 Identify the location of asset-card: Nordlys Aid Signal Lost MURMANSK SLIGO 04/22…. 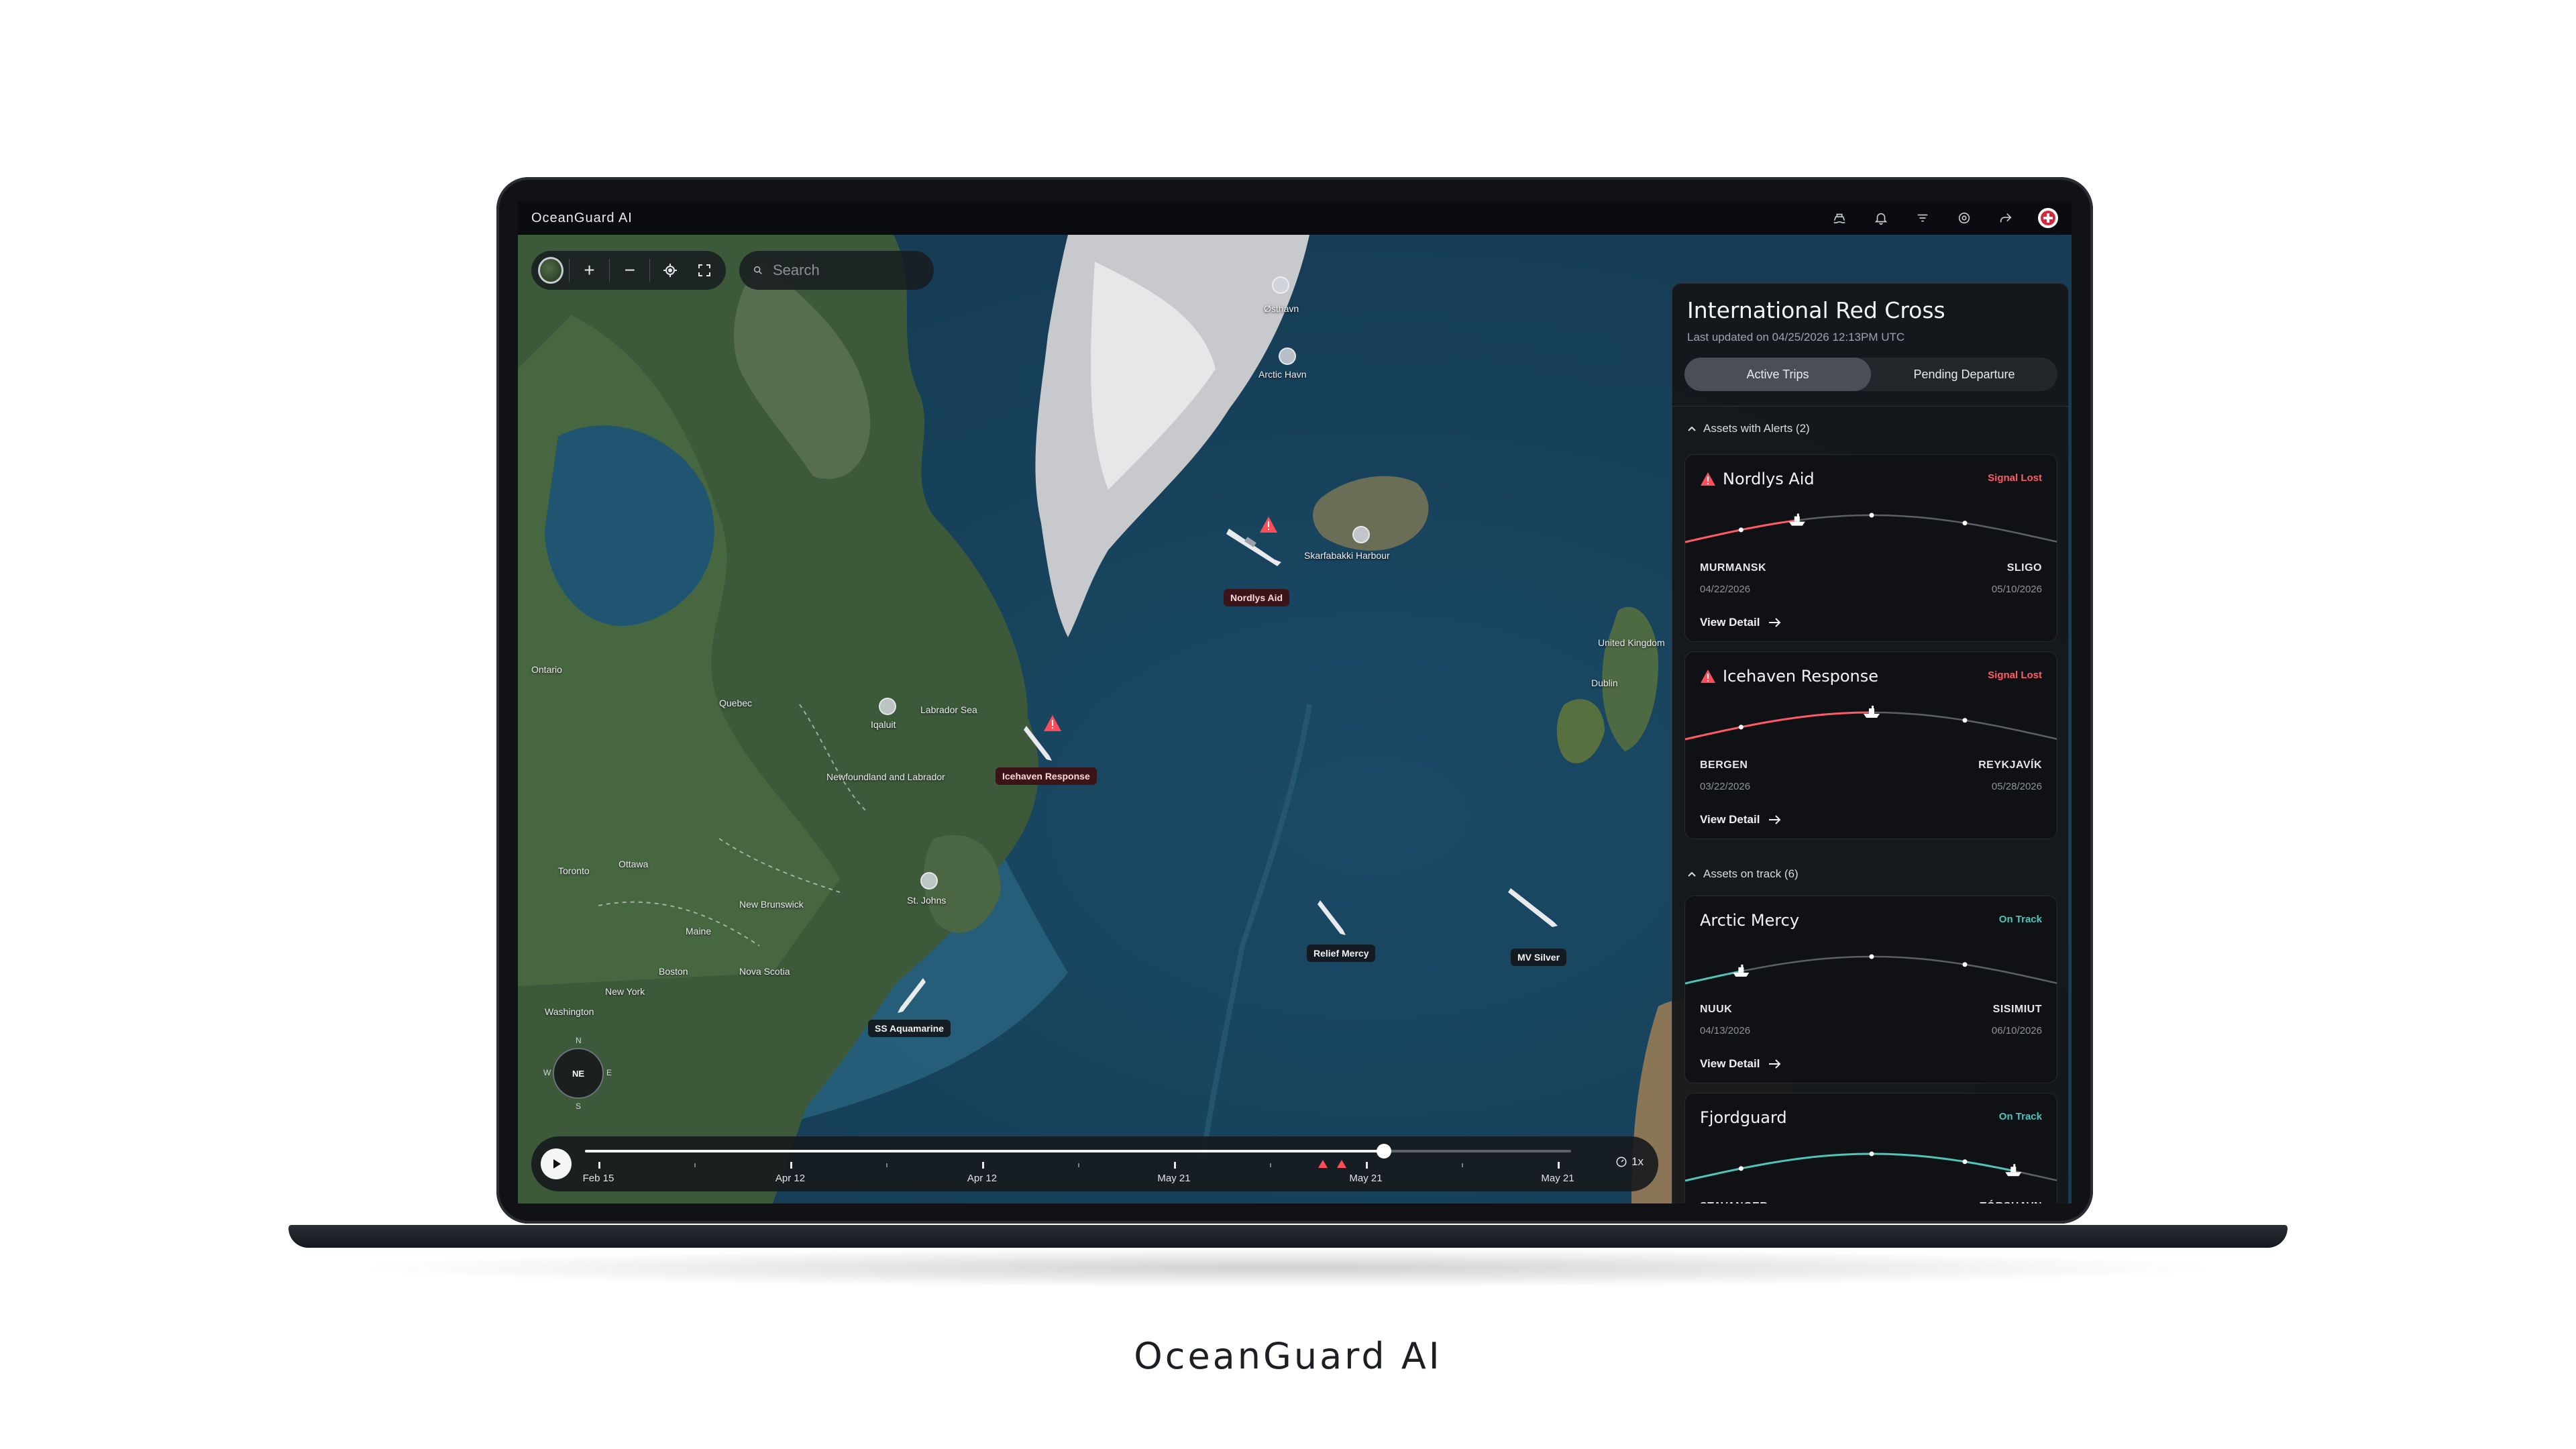
(1870, 548).